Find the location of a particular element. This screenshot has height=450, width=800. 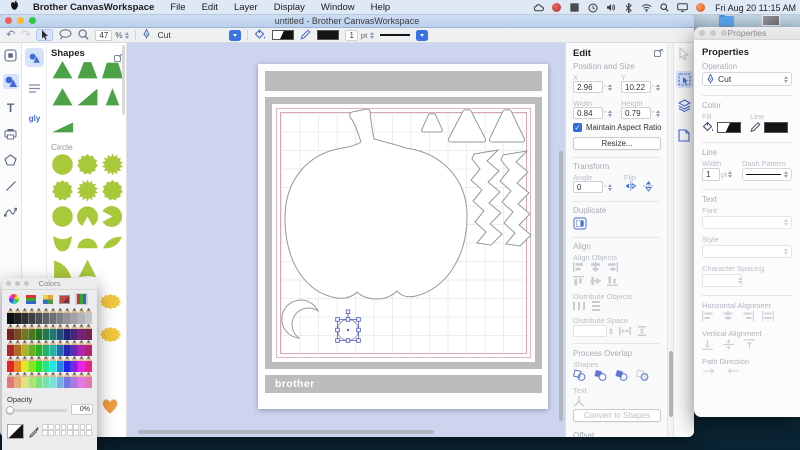

intersect-icon is located at coordinates (621, 375).